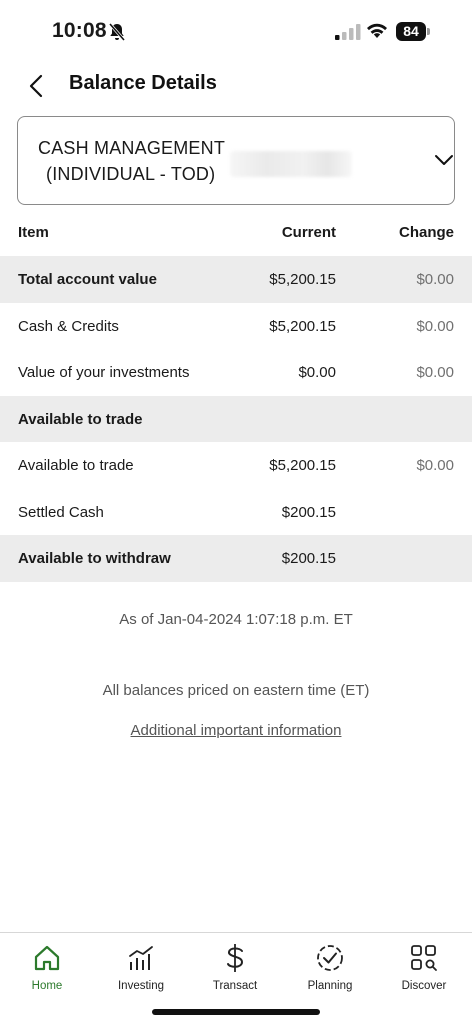 This screenshot has height=1024, width=472. What do you see at coordinates (79, 30) in the screenshot?
I see `status-time: 10:08` at bounding box center [79, 30].